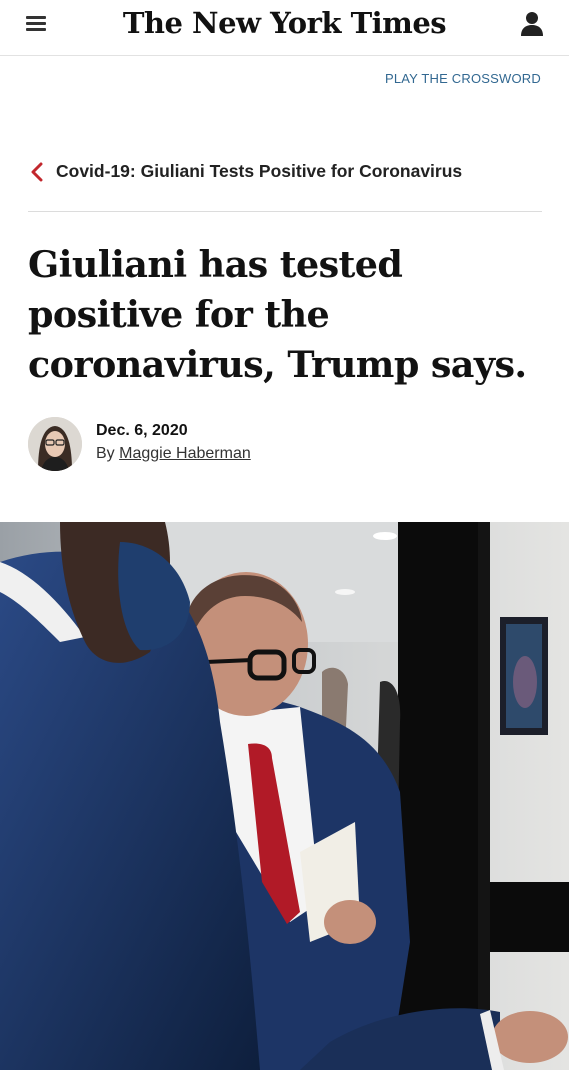 The image size is (569, 1070). I want to click on article-date: Dec. 6, 2020, so click(142, 430).